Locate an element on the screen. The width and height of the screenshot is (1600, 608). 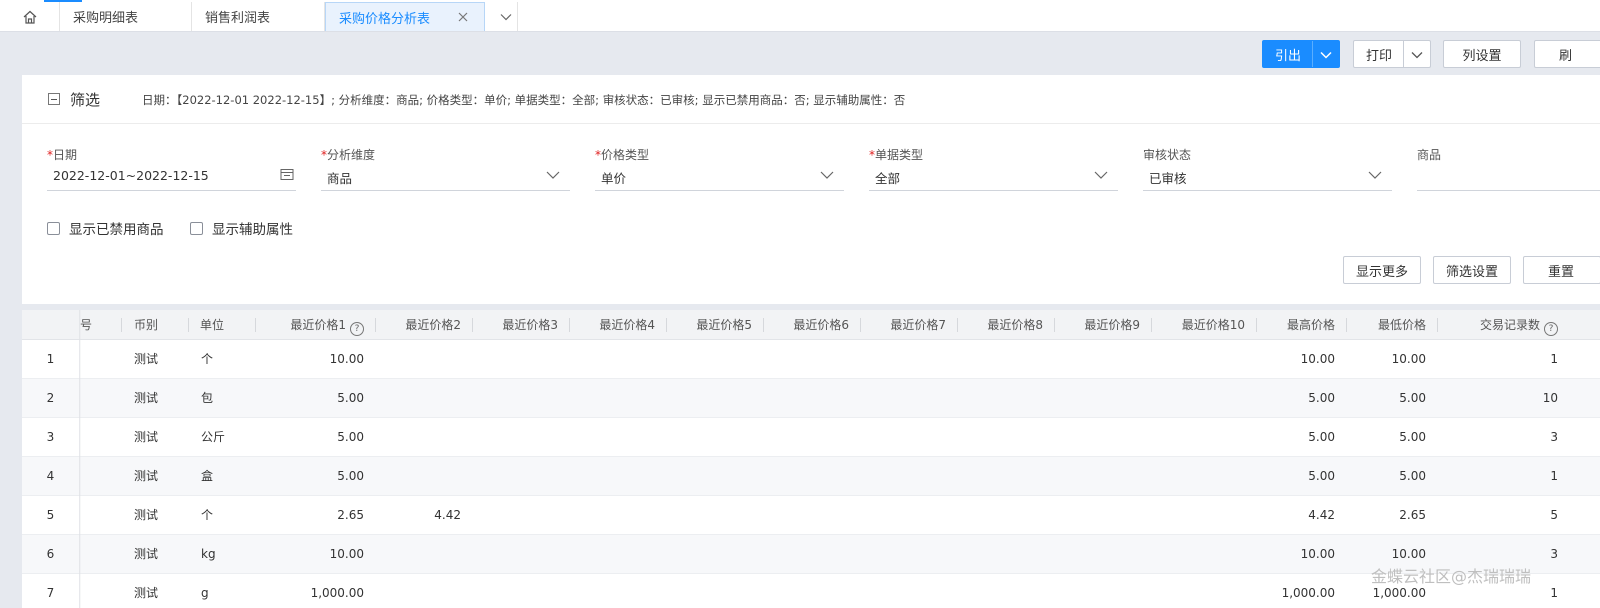
watermark: 金蝶云社区@杰瑞瑞瑞 is located at coordinates (1451, 576).